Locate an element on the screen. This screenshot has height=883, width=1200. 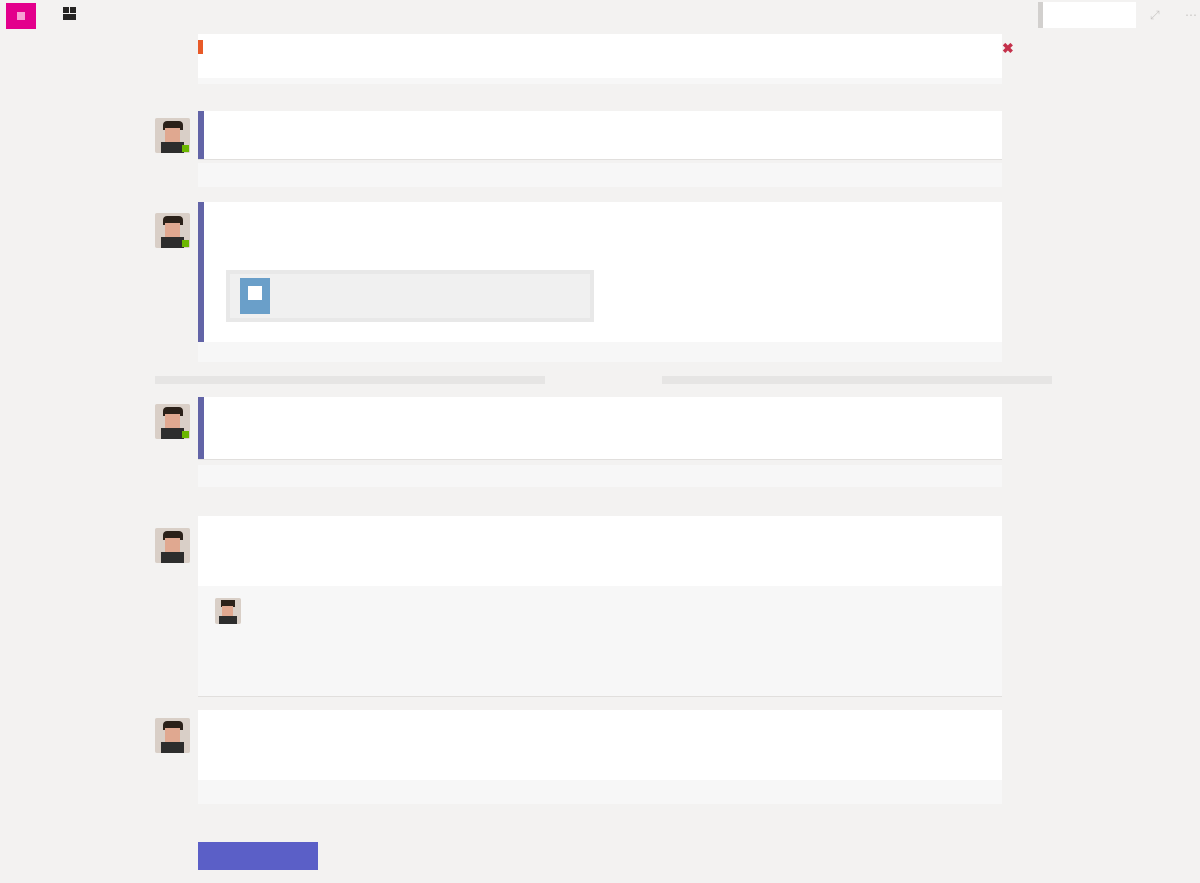
app-tile-icon is located at coordinates (21, 16).